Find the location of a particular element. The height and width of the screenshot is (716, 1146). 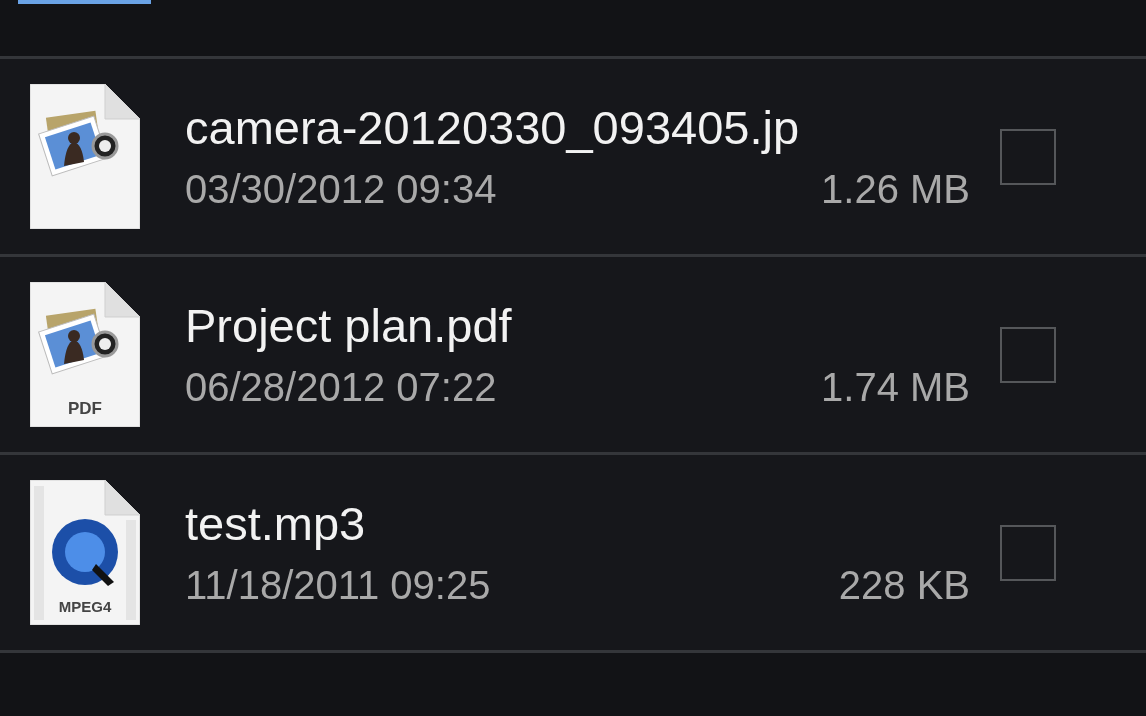

file-date: 03/30/2012 09:34 is located at coordinates (341, 189).